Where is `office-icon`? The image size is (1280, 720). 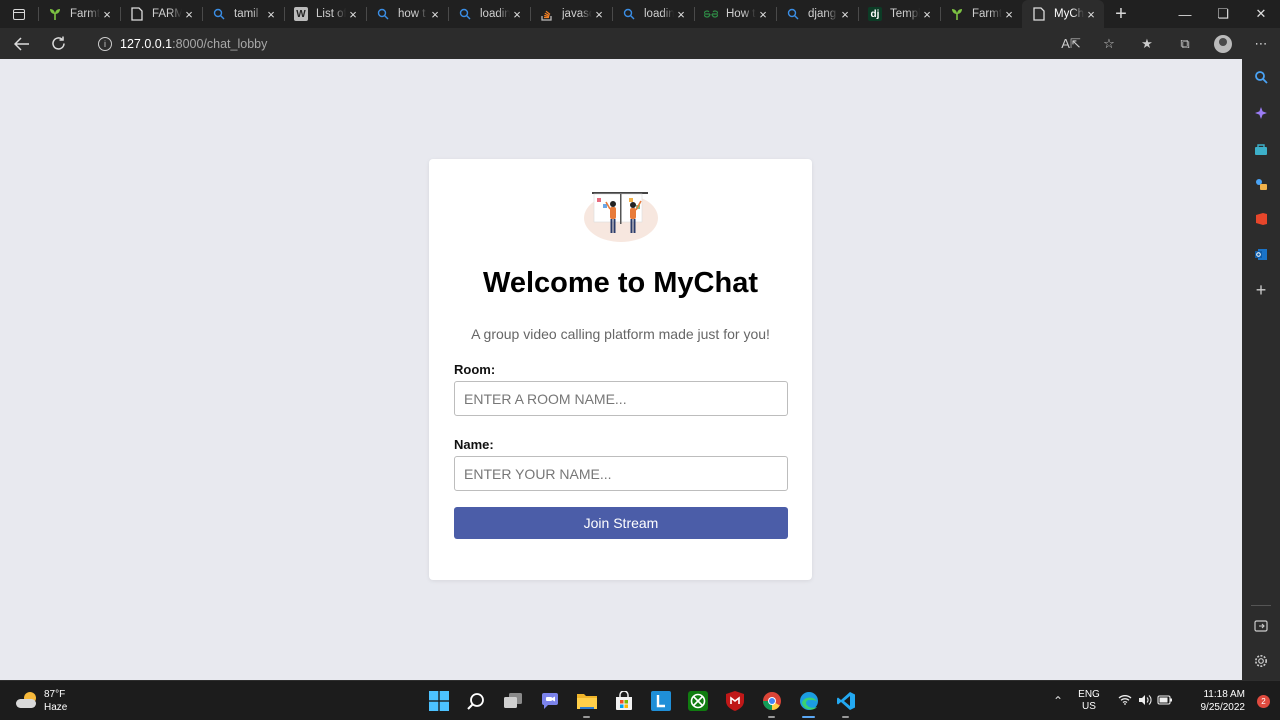 office-icon is located at coordinates (1261, 219).